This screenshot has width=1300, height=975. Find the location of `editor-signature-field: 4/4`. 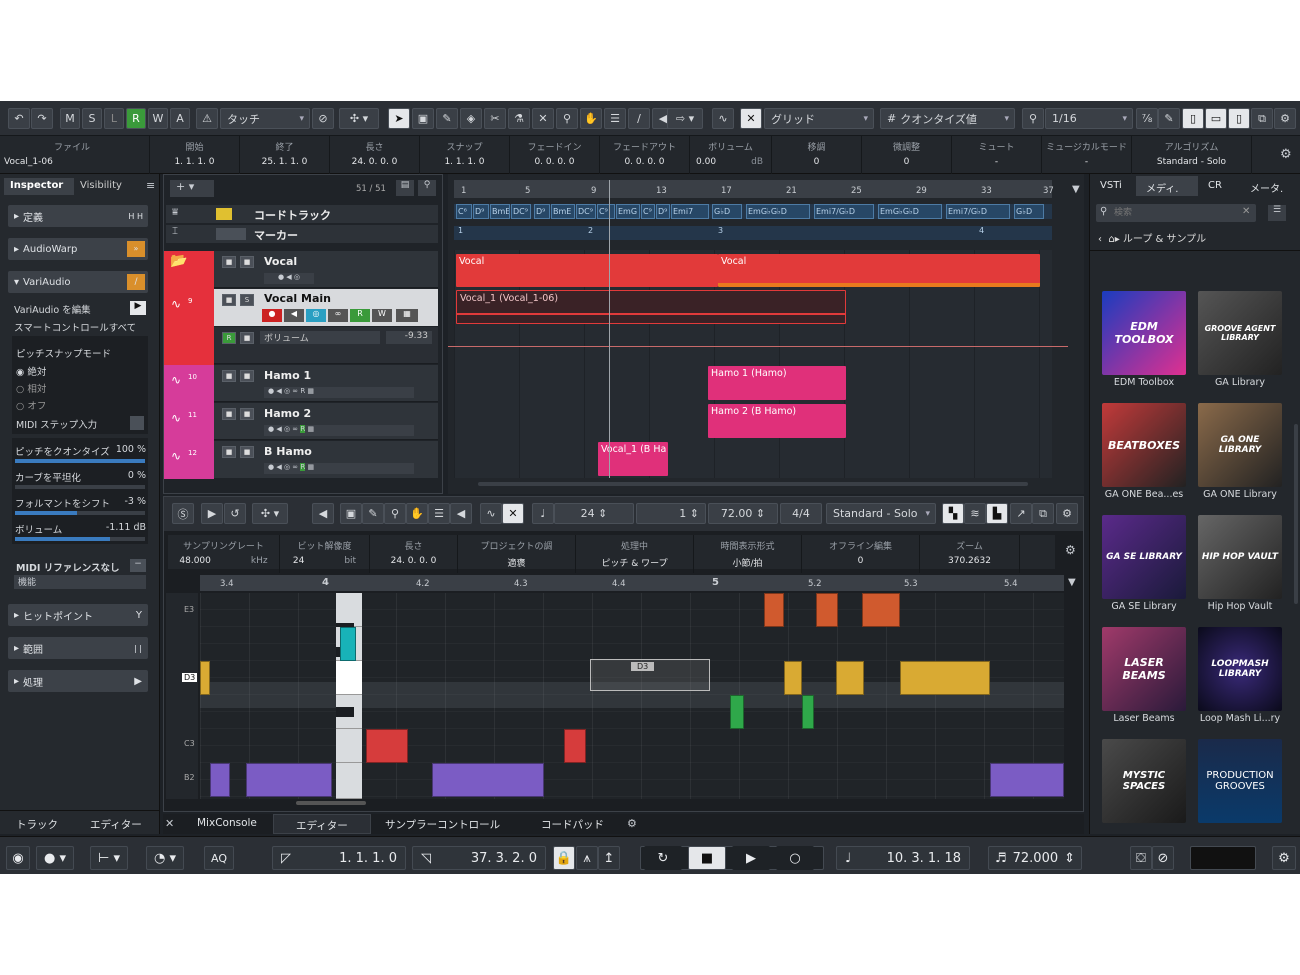

editor-signature-field: 4/4 is located at coordinates (801, 513).